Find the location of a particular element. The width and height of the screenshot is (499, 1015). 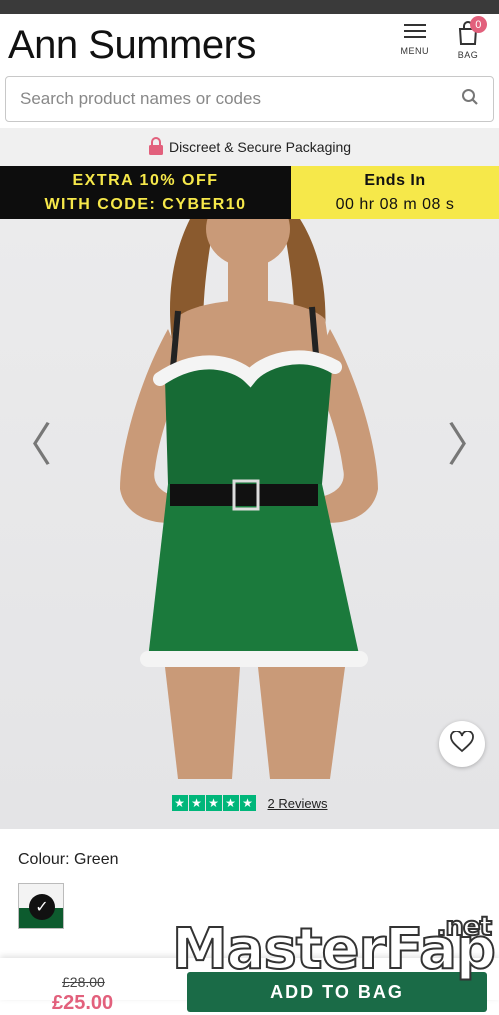

reviews-row: ★ ★ ★ ★ ★ 2 Reviews is located at coordinates (249, 803).